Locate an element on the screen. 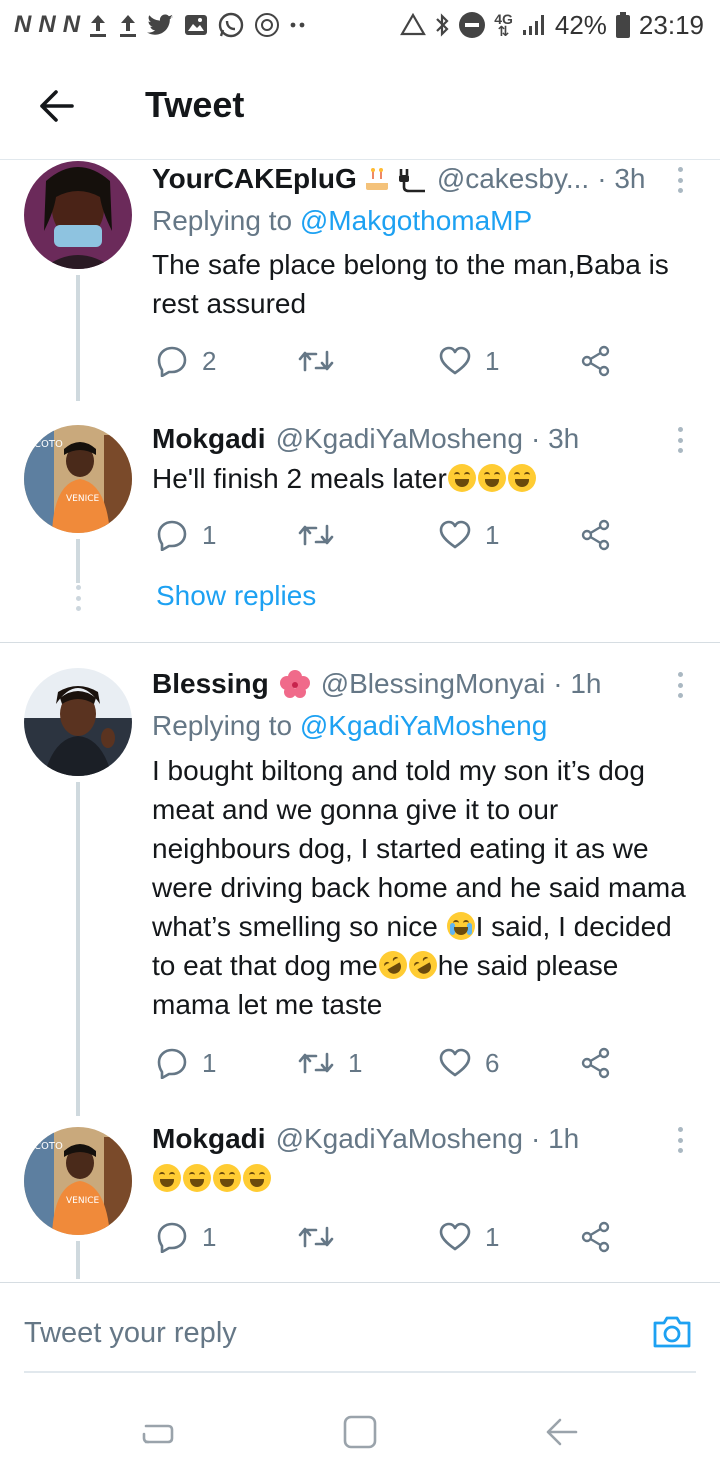 This screenshot has height=1480, width=720. cake-emoji-icon is located at coordinates (377, 179).